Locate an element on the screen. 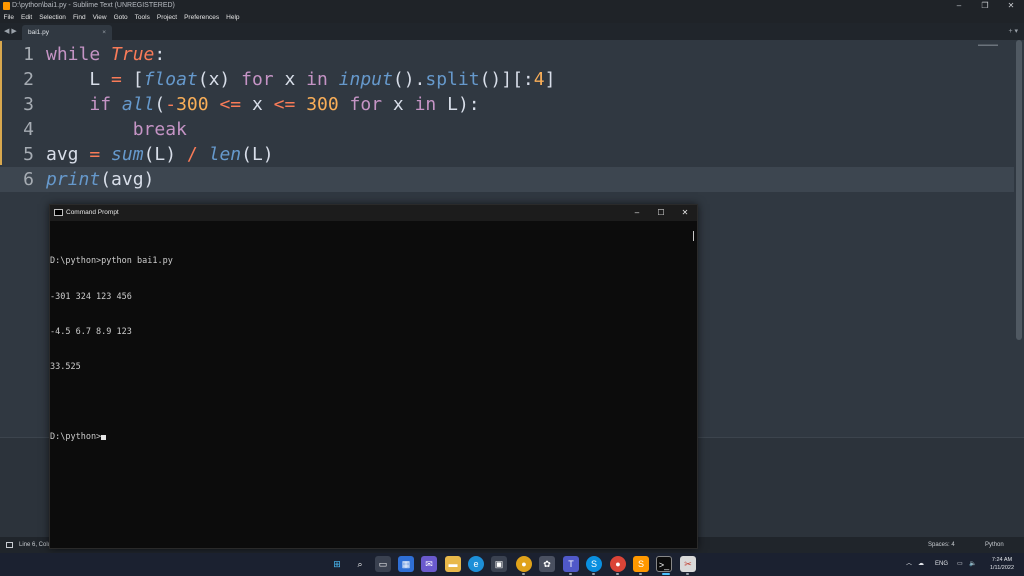 Image resolution: width=1024 pixels, height=576 pixels. cmd-prompt-line: D:\python> is located at coordinates (370, 438).